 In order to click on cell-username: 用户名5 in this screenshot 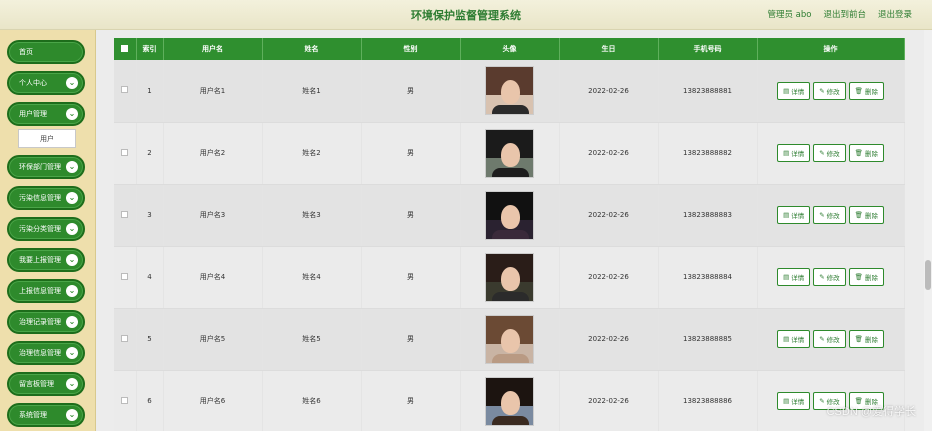, I will do `click(213, 339)`.